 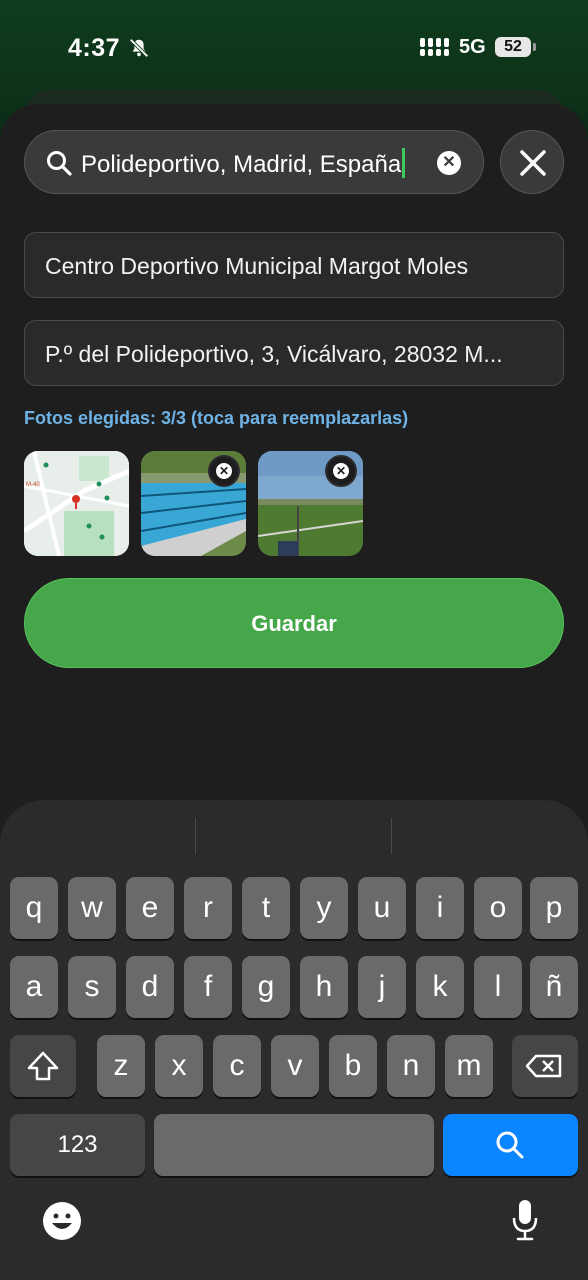 I want to click on network-type: 5G, so click(x=472, y=47).